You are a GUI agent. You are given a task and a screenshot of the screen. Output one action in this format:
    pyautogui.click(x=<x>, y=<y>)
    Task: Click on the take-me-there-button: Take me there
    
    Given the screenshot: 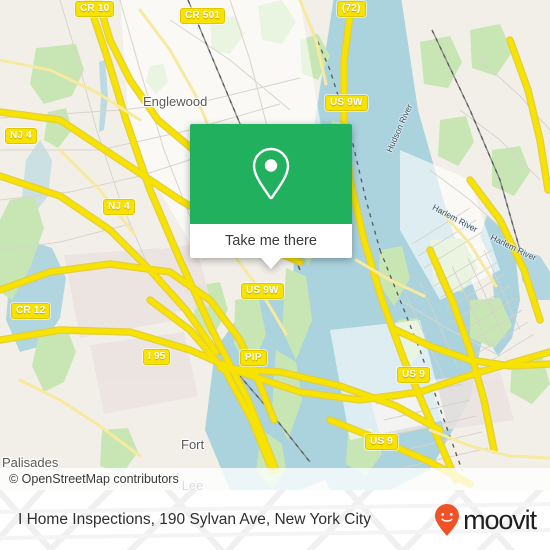 What is the action you would take?
    pyautogui.click(x=271, y=246)
    